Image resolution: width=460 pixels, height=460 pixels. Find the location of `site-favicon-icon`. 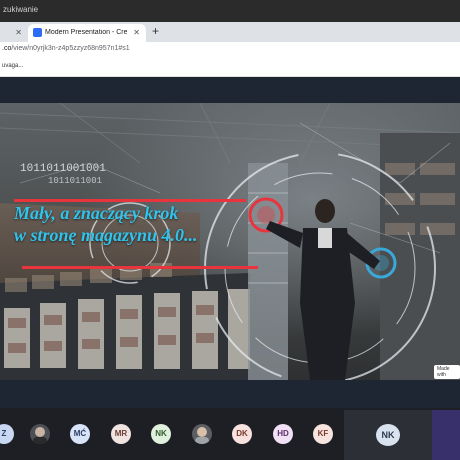

site-favicon-icon is located at coordinates (37, 32).